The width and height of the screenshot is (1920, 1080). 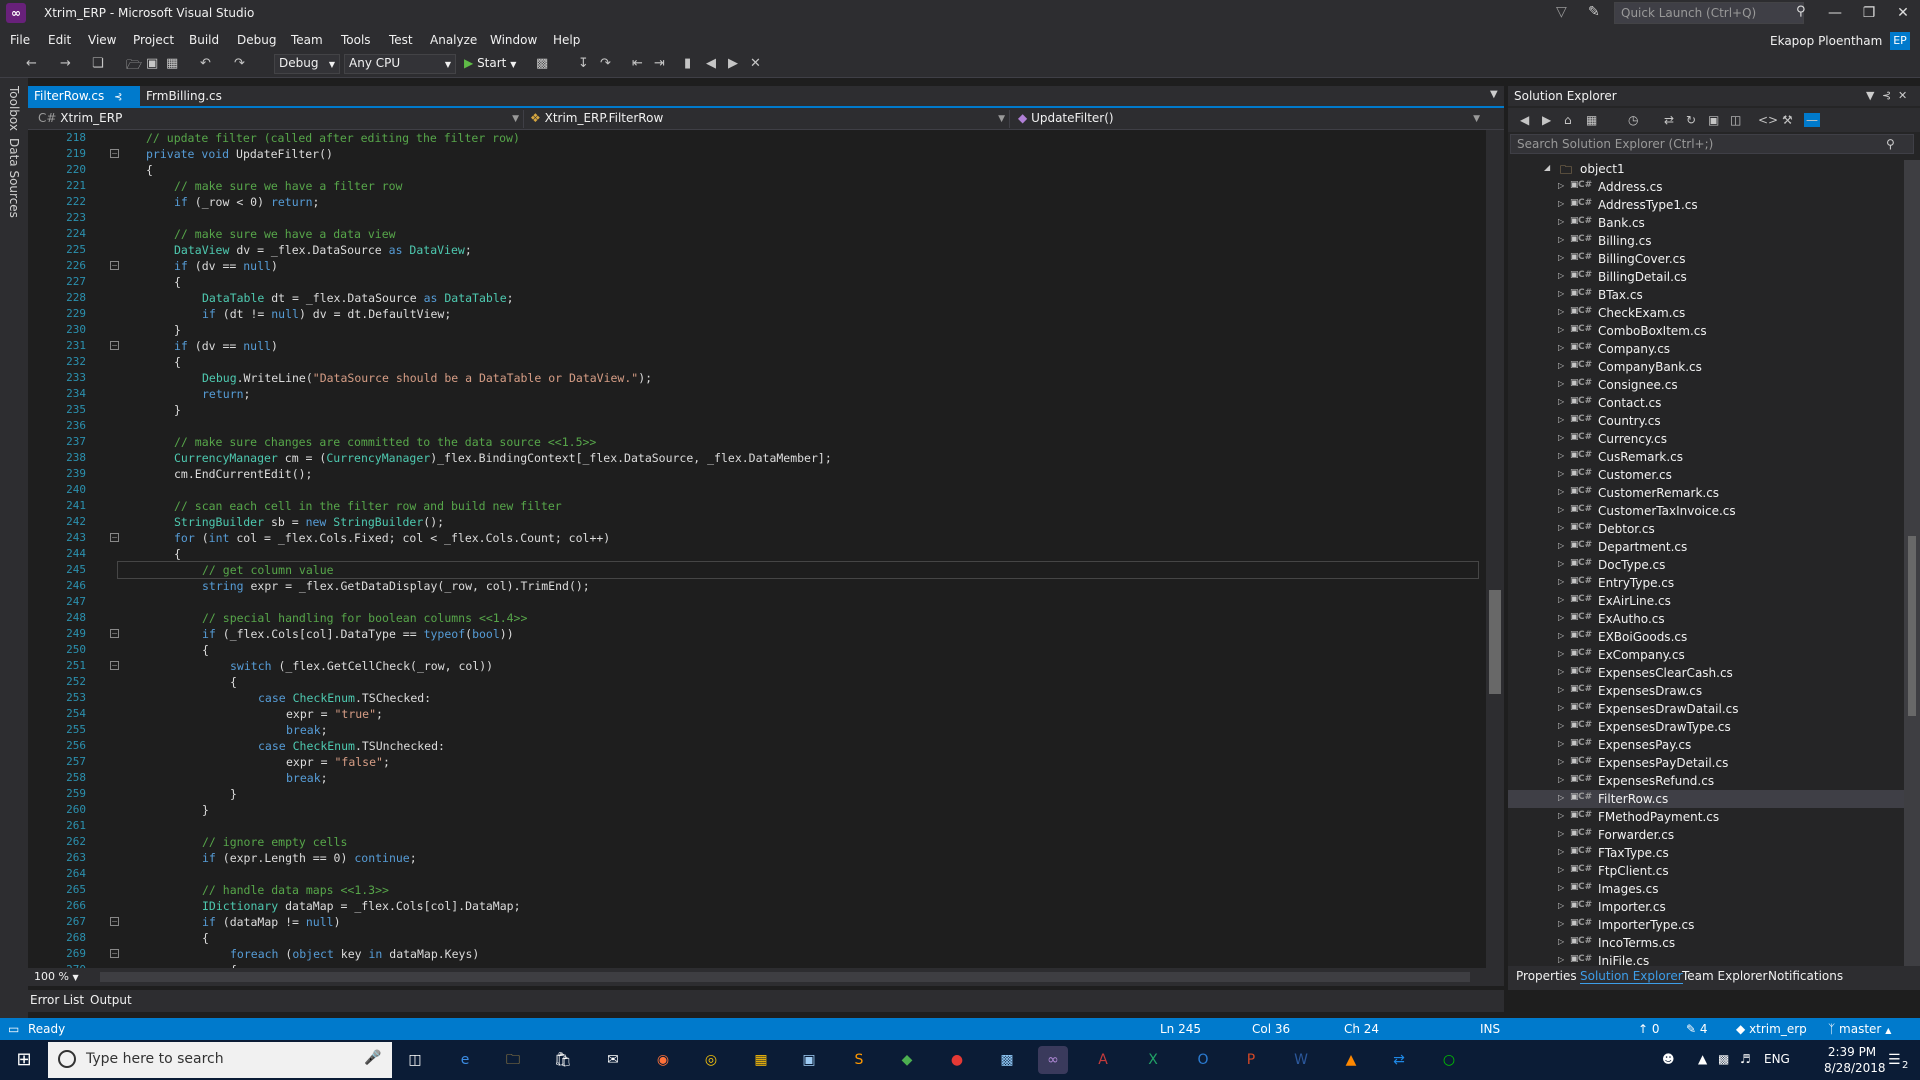 What do you see at coordinates (957, 1060) in the screenshot?
I see `app-icon-red: ●` at bounding box center [957, 1060].